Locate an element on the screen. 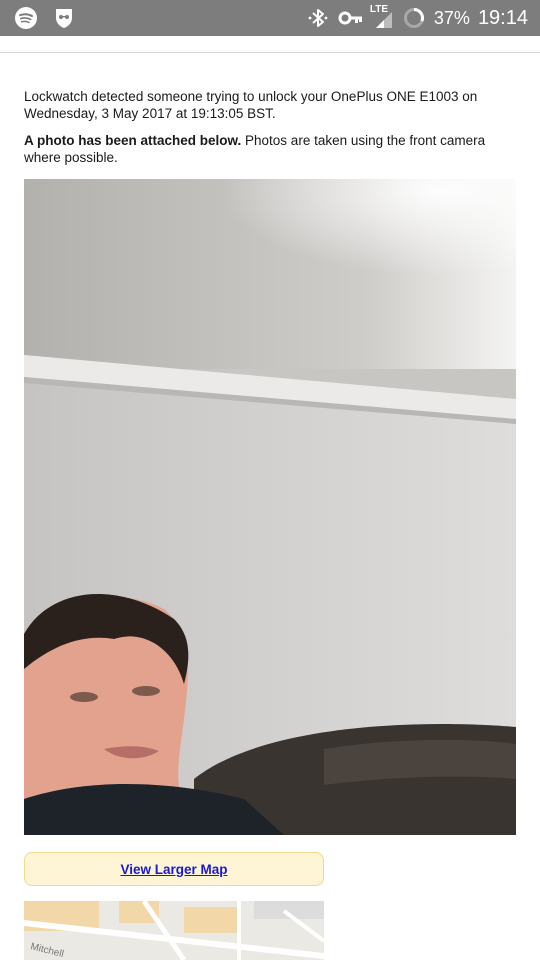  signal-icon: LTE is located at coordinates (381, 17).